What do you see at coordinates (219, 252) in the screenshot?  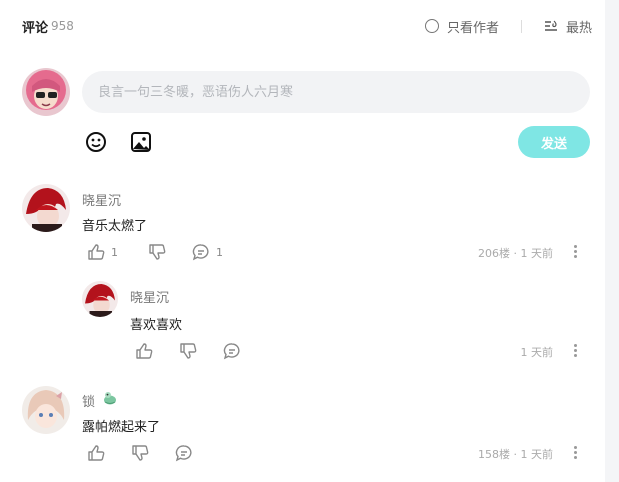 I see `reply-count: 1` at bounding box center [219, 252].